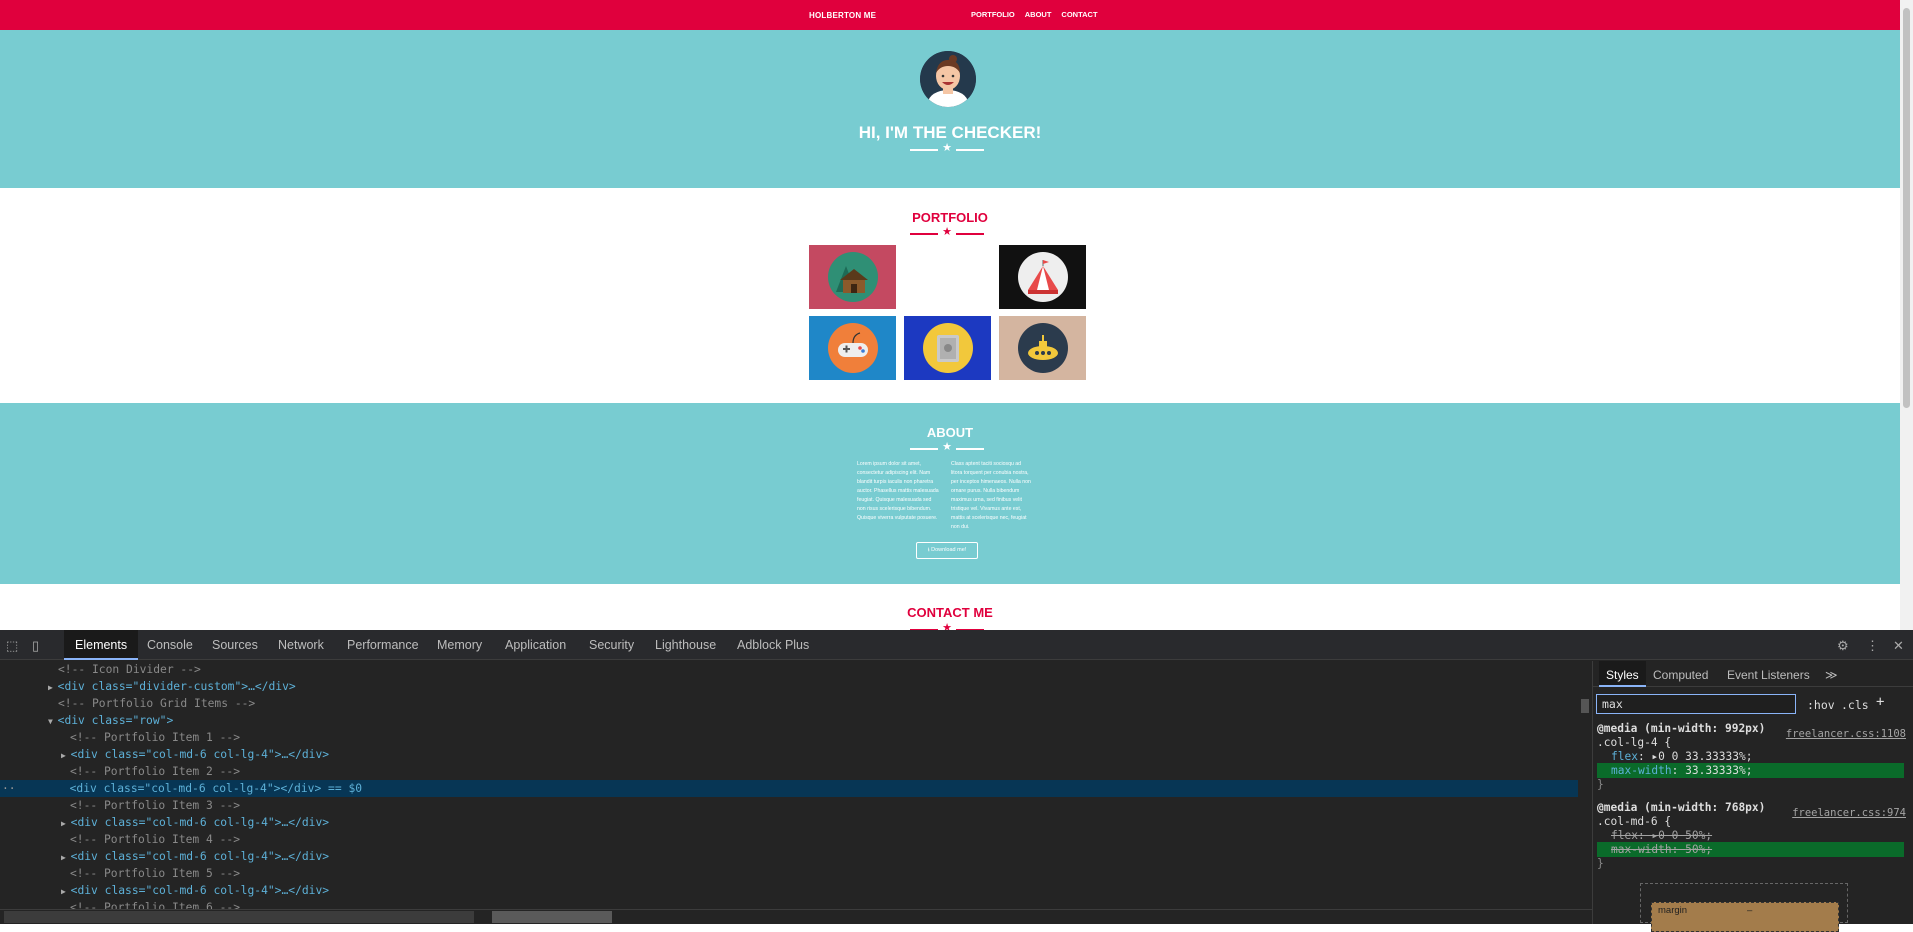 The width and height of the screenshot is (1913, 932). I want to click on tab-event-listeners: Event Listeners, so click(1768, 675).